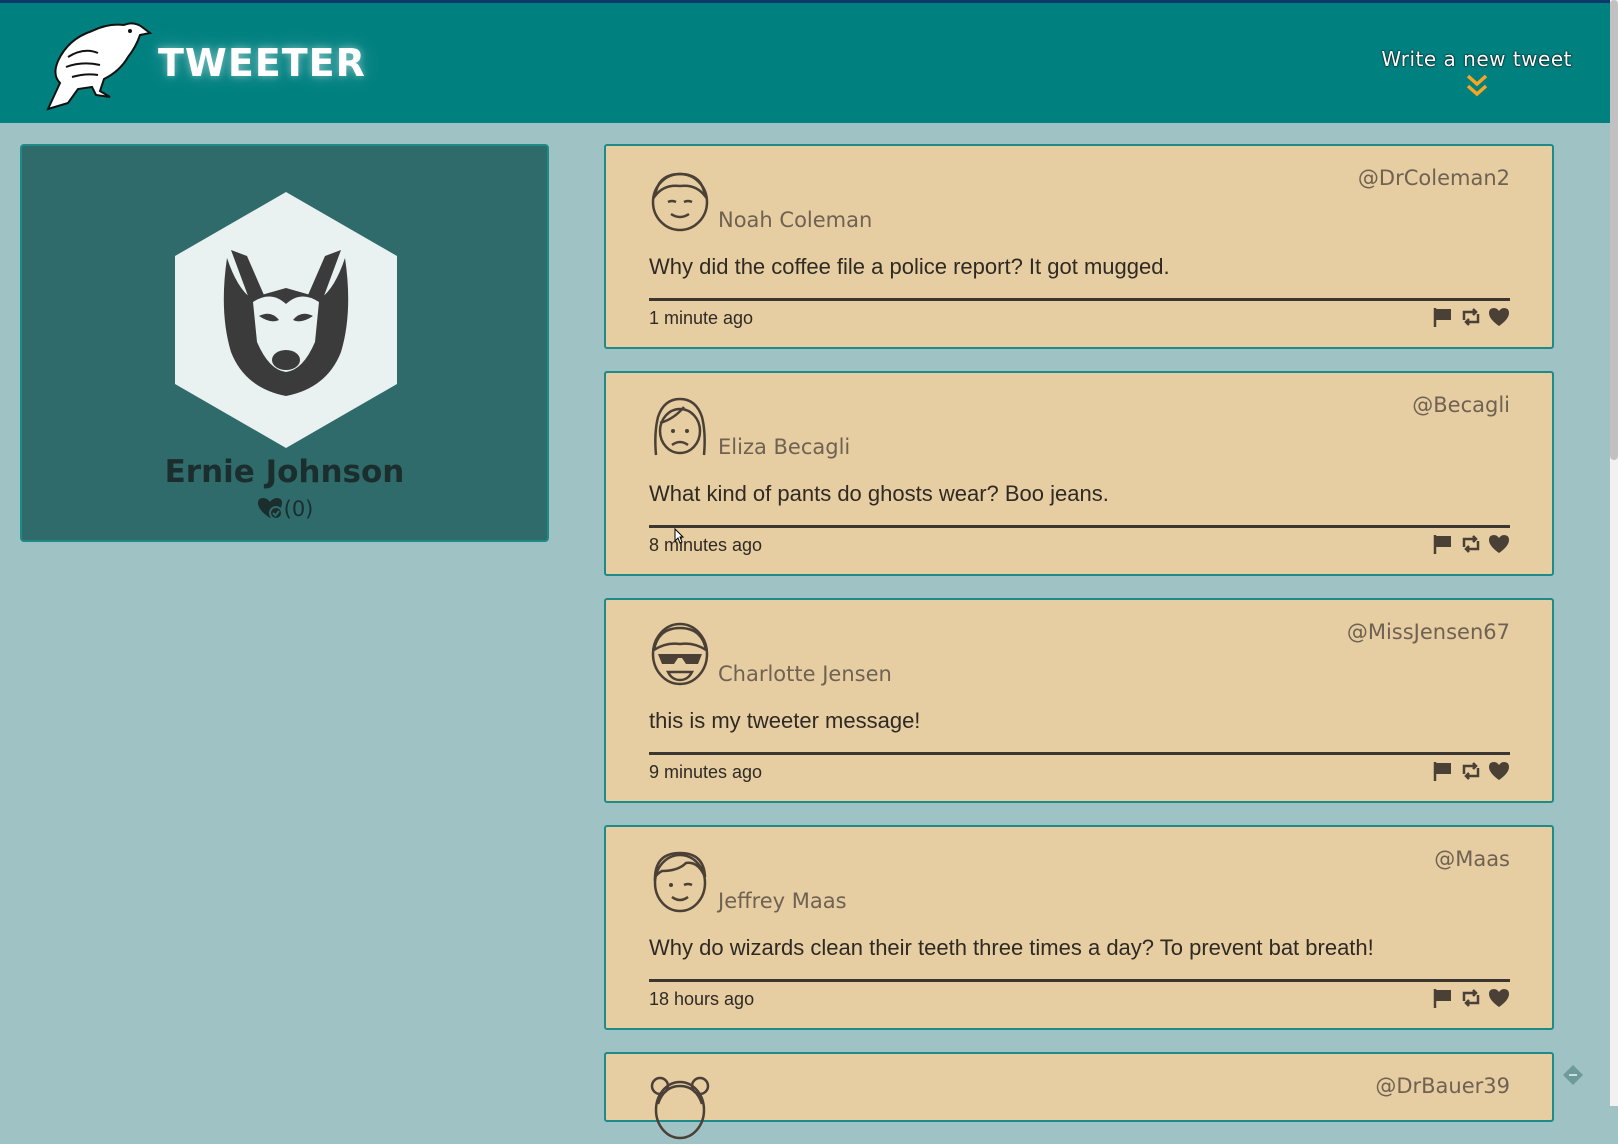  Describe the element at coordinates (680, 882) in the screenshot. I see `winking-man-icon` at that location.